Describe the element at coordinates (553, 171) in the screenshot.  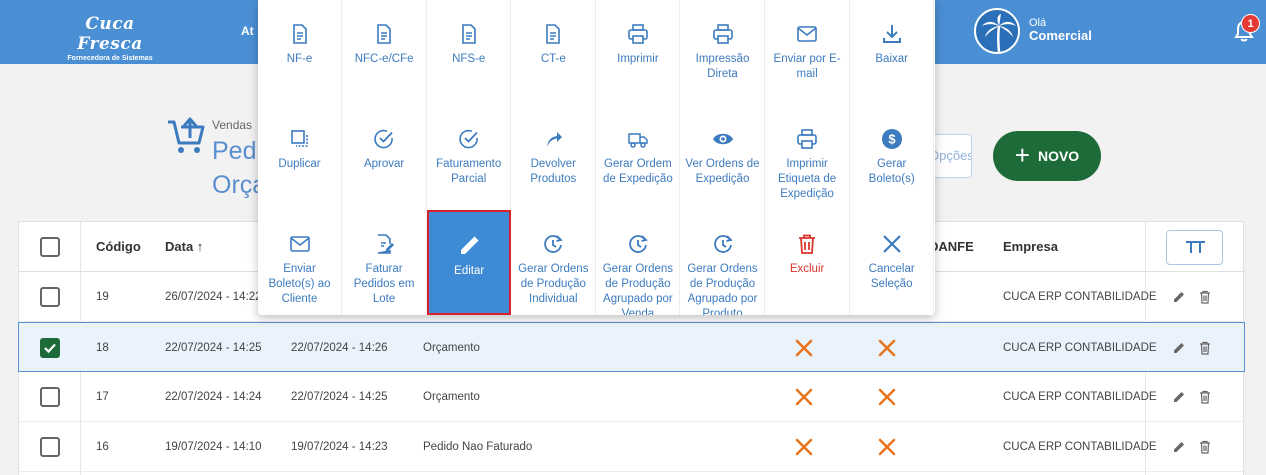
I see `menu-item-label: Devolver Produtos` at that location.